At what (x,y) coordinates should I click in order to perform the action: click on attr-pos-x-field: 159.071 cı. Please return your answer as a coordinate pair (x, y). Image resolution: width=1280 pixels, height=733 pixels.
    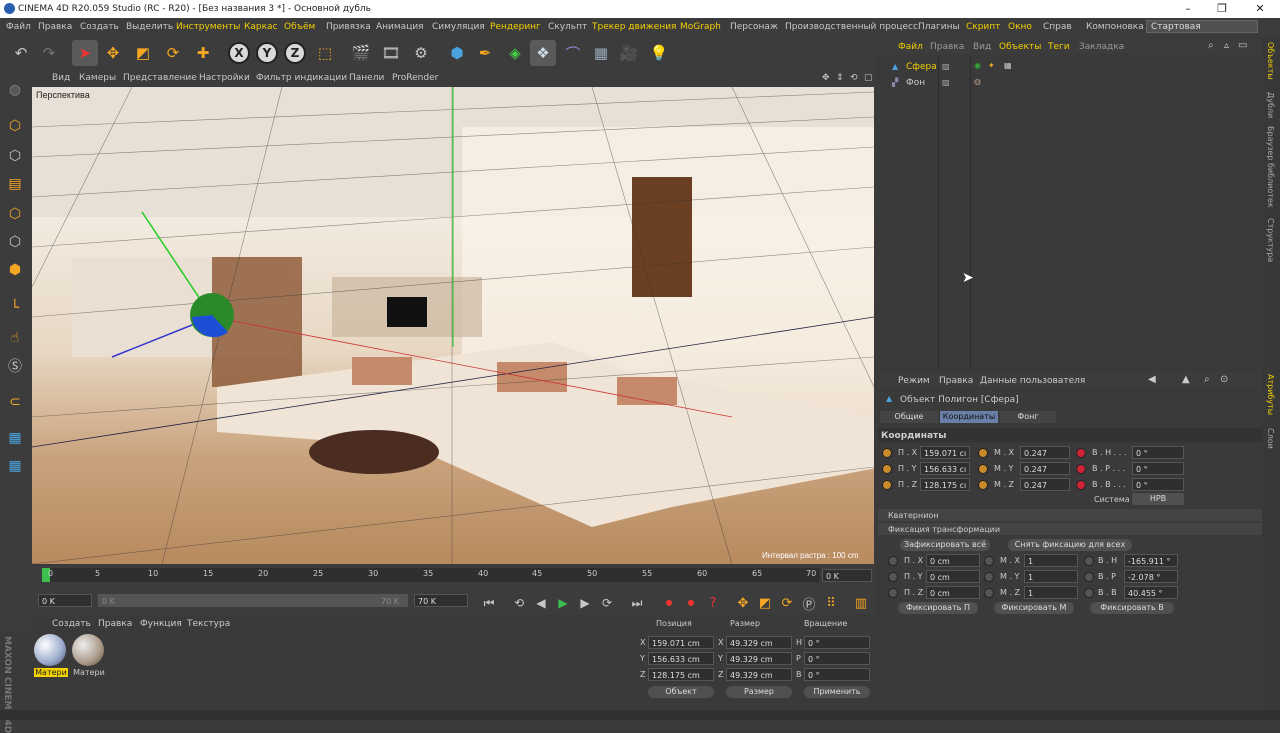
    Looking at the image, I should click on (945, 452).